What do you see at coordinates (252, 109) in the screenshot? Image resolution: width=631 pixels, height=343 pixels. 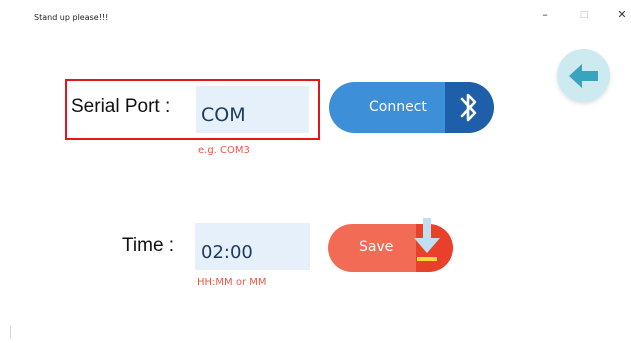 I see `serial-port-input` at bounding box center [252, 109].